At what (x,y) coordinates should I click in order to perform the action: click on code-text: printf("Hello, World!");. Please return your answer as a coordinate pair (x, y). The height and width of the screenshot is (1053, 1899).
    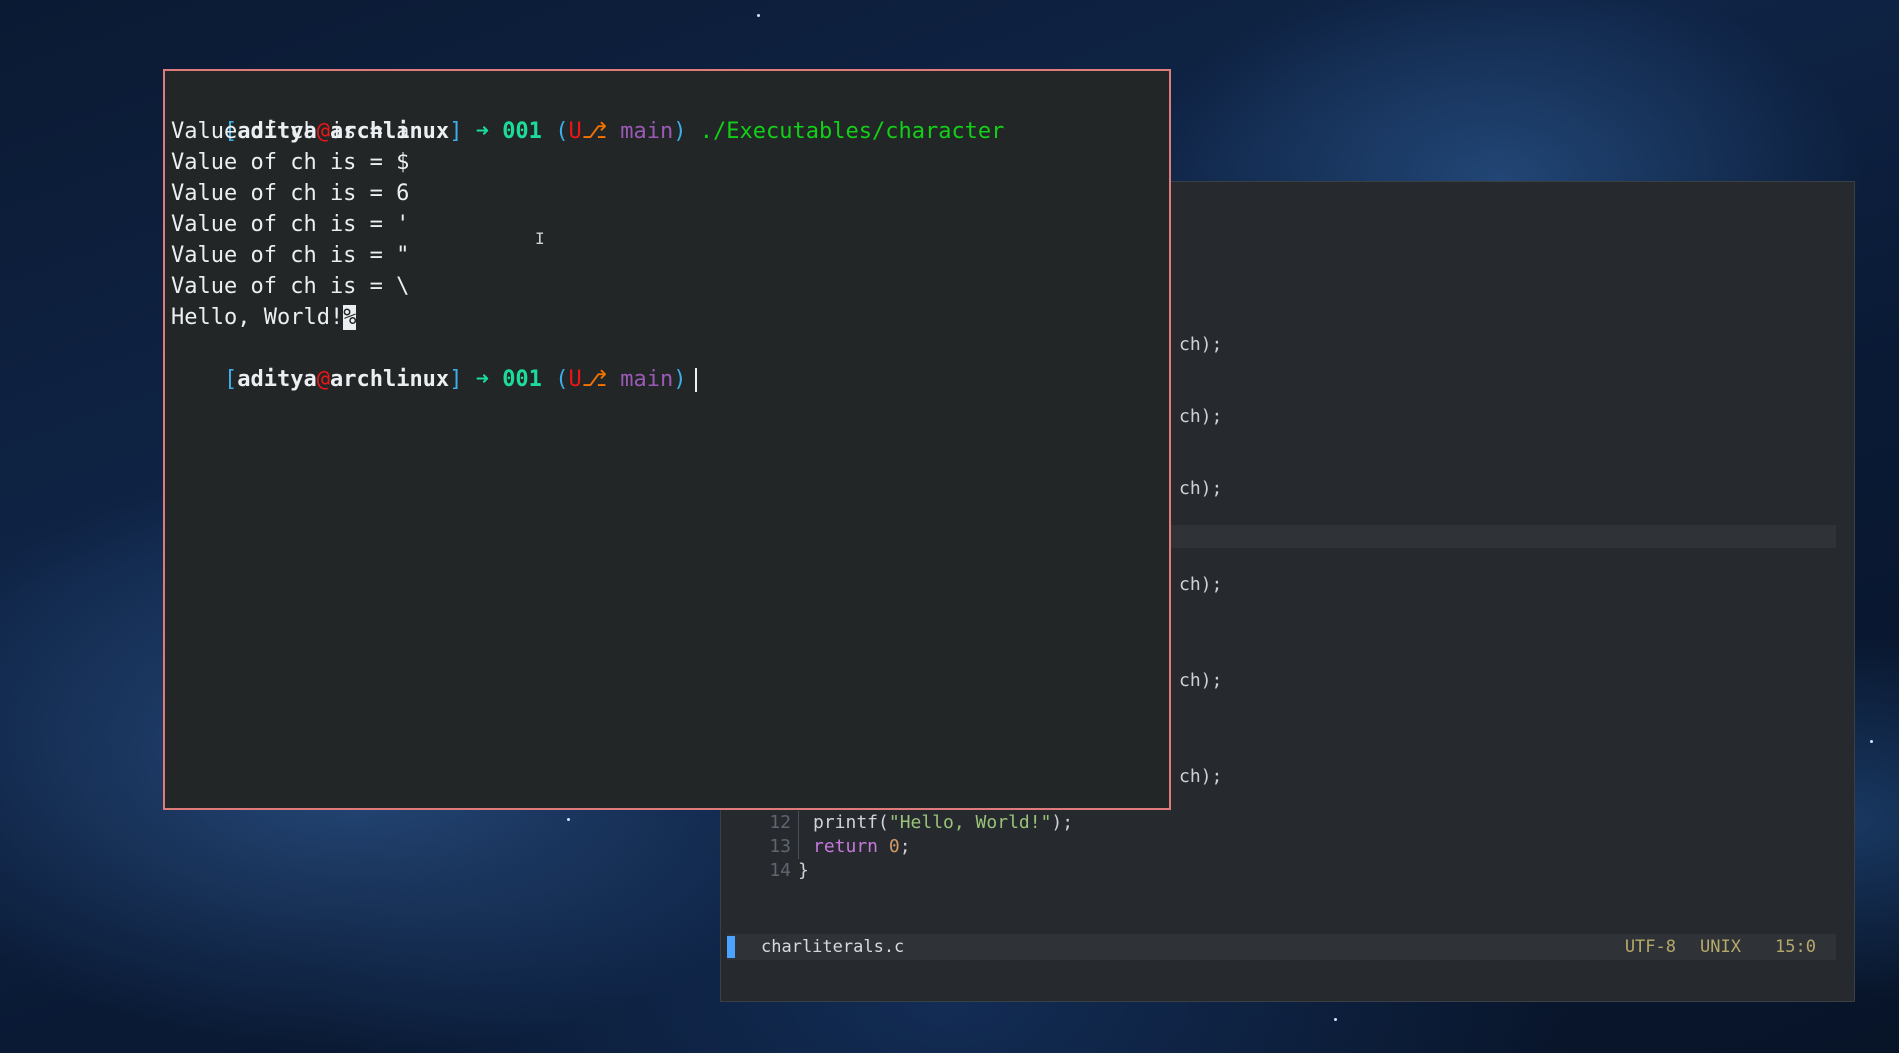
    Looking at the image, I should click on (943, 823).